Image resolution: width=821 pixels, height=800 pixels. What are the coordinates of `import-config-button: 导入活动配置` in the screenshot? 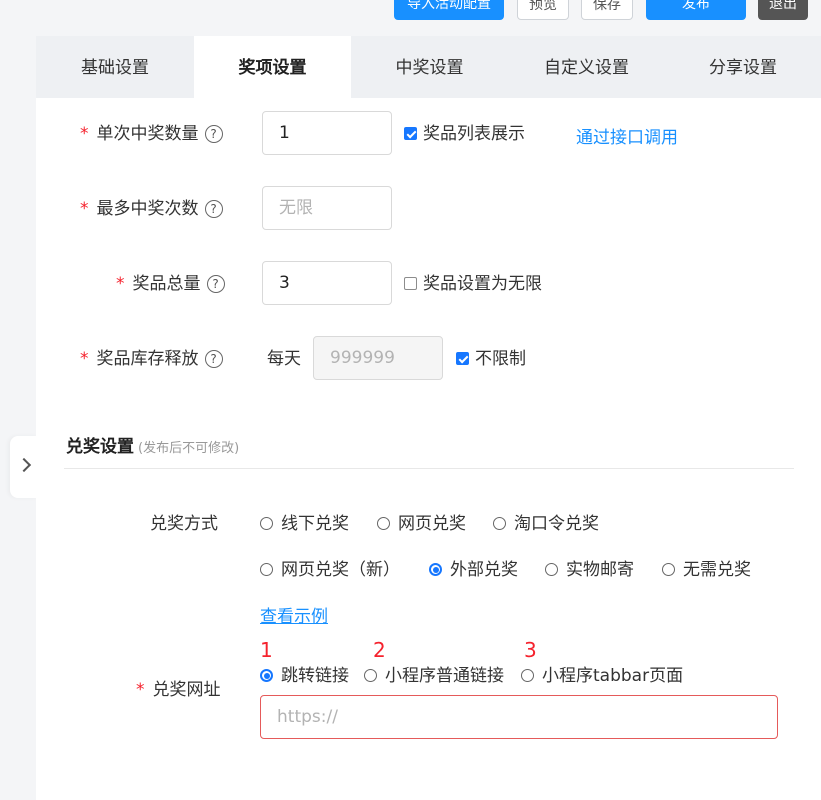 It's located at (449, 10).